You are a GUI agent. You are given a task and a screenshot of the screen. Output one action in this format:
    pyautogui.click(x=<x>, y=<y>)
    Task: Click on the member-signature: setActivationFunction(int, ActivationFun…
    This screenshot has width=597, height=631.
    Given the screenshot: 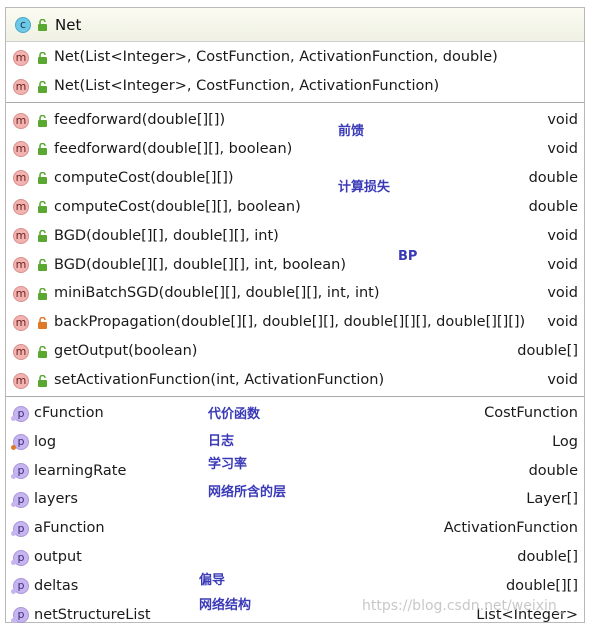 What is the action you would take?
    pyautogui.click(x=219, y=380)
    